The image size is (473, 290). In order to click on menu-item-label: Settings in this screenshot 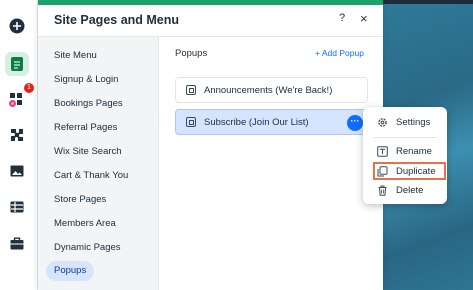, I will do `click(413, 122)`.